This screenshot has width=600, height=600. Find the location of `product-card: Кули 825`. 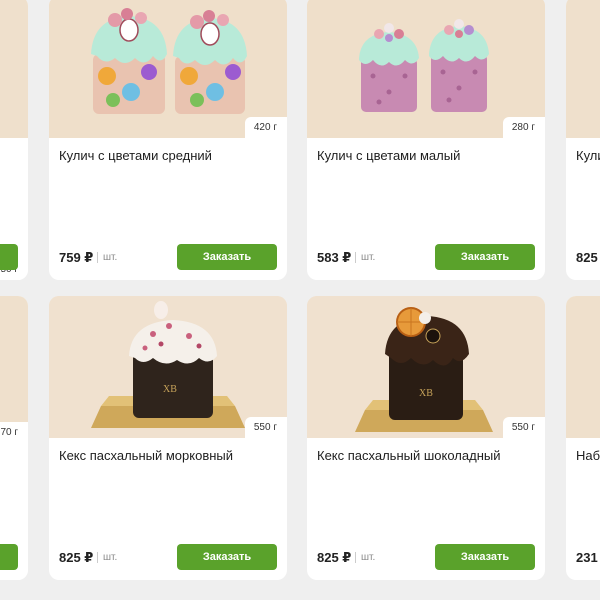

product-card: Кули 825 is located at coordinates (583, 140).